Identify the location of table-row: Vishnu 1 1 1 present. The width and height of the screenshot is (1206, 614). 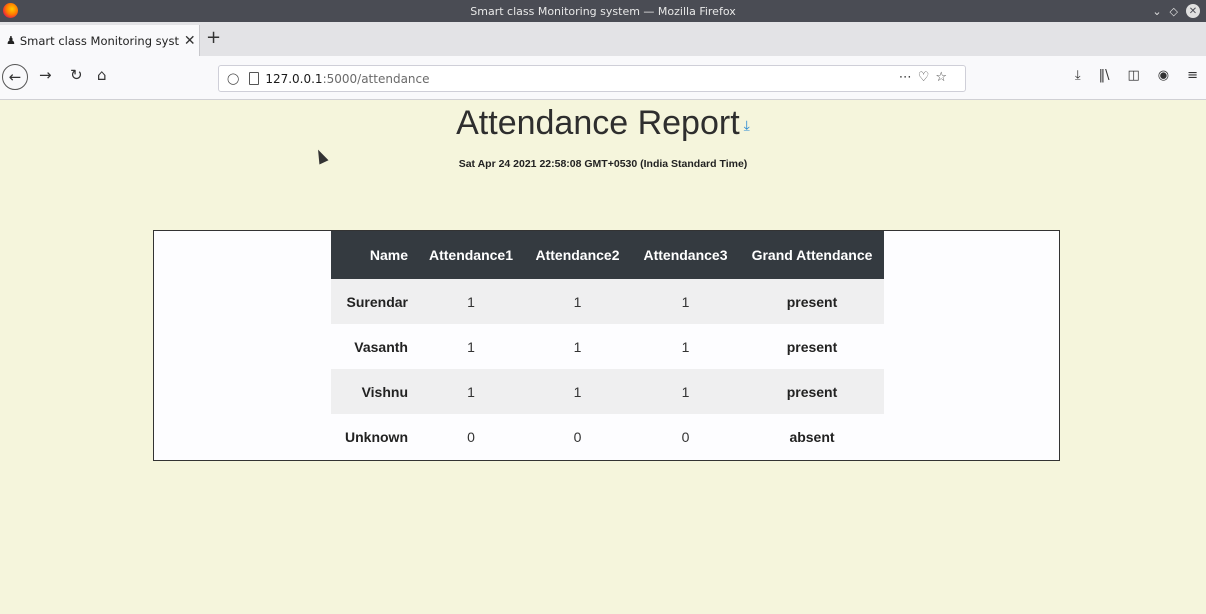
(607, 391).